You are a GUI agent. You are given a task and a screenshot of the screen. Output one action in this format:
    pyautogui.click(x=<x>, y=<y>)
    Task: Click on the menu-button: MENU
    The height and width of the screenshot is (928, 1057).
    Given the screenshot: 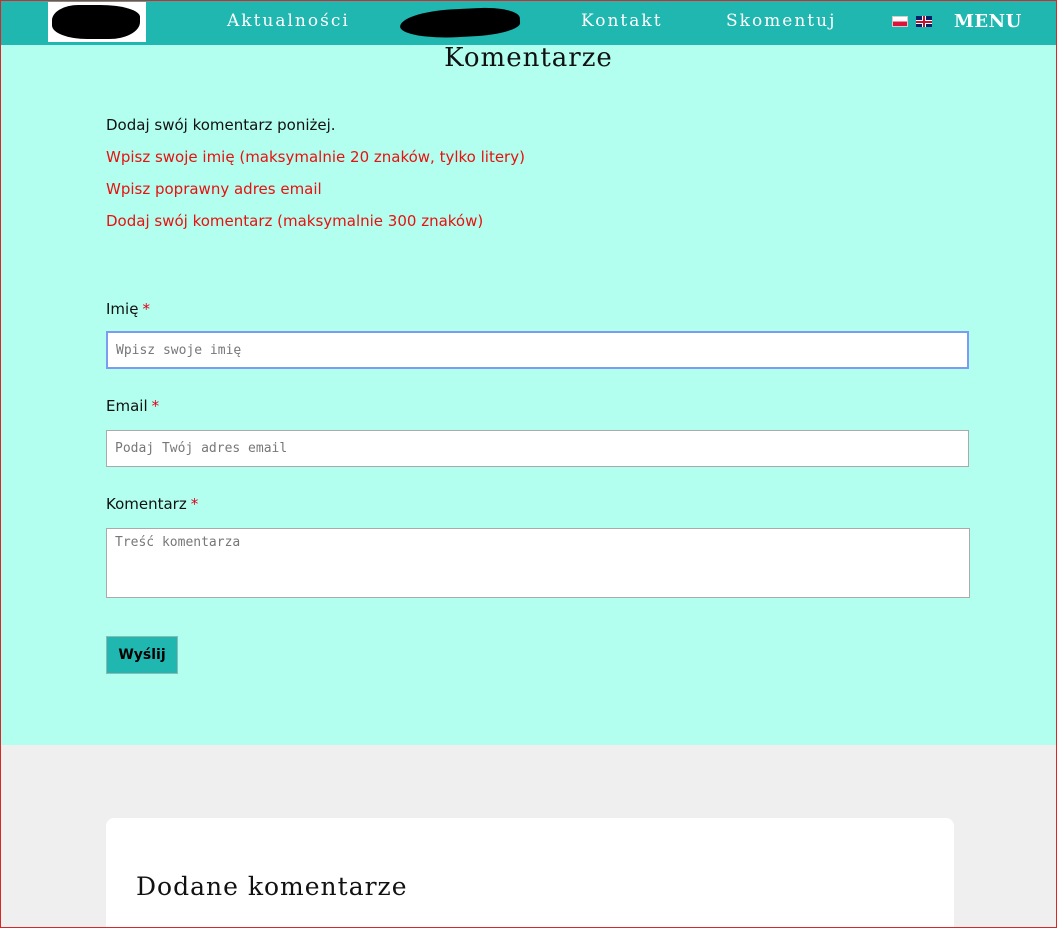 What is the action you would take?
    pyautogui.click(x=988, y=21)
    